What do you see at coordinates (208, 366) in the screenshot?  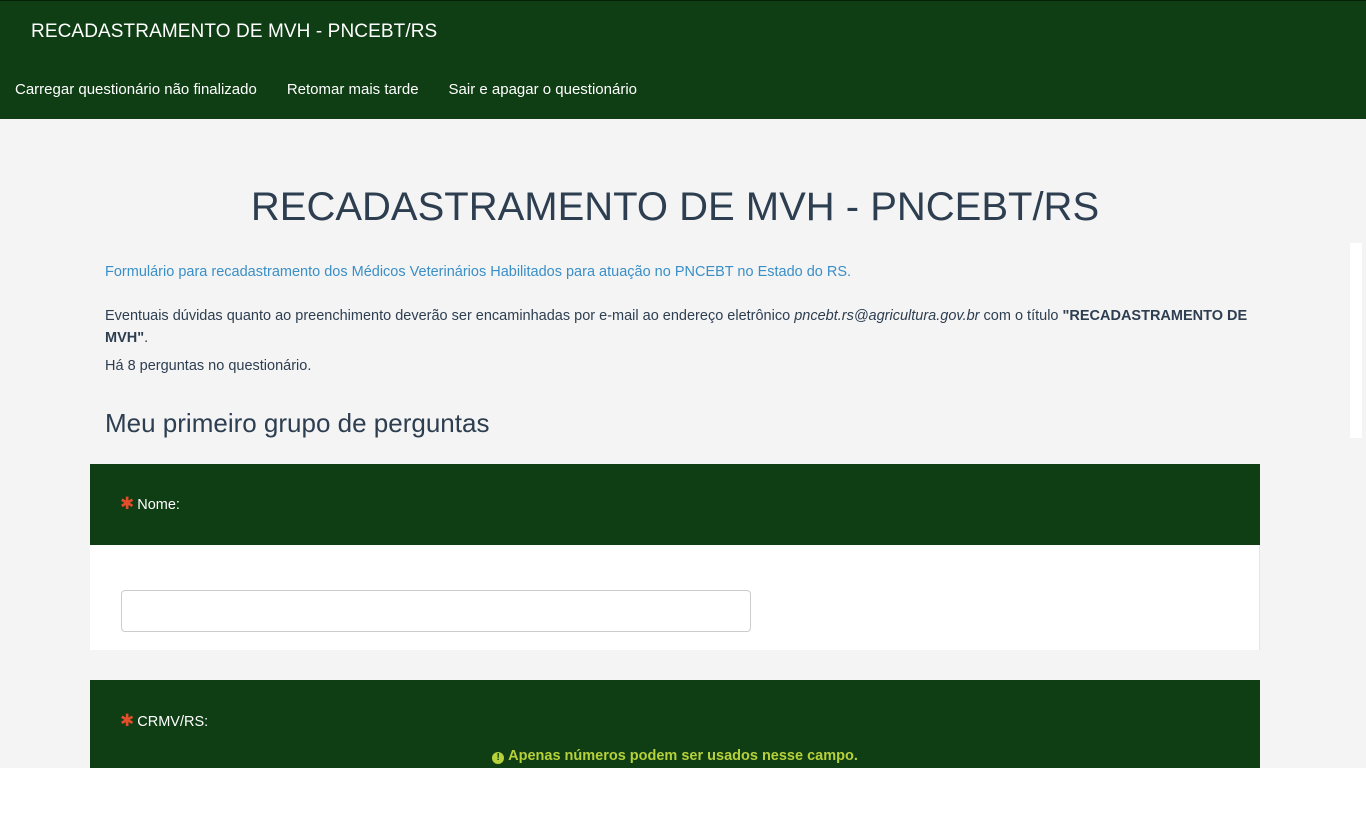 I see `question-count: Há 8 perguntas no questionário.` at bounding box center [208, 366].